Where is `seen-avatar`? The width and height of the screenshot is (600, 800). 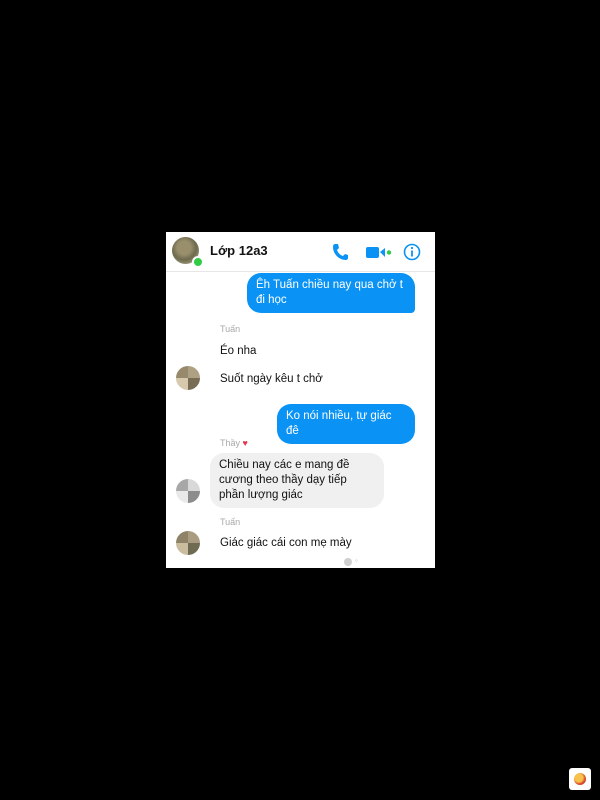
seen-avatar is located at coordinates (348, 562).